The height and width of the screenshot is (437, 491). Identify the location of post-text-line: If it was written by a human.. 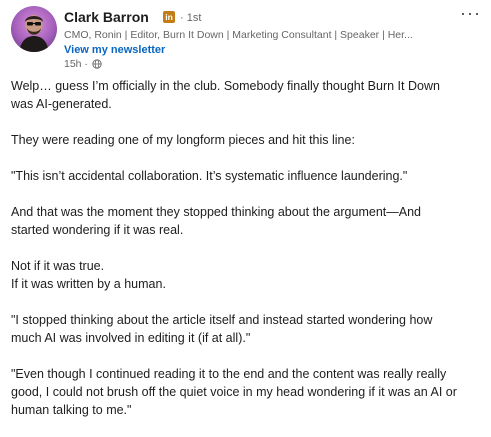
(88, 284).